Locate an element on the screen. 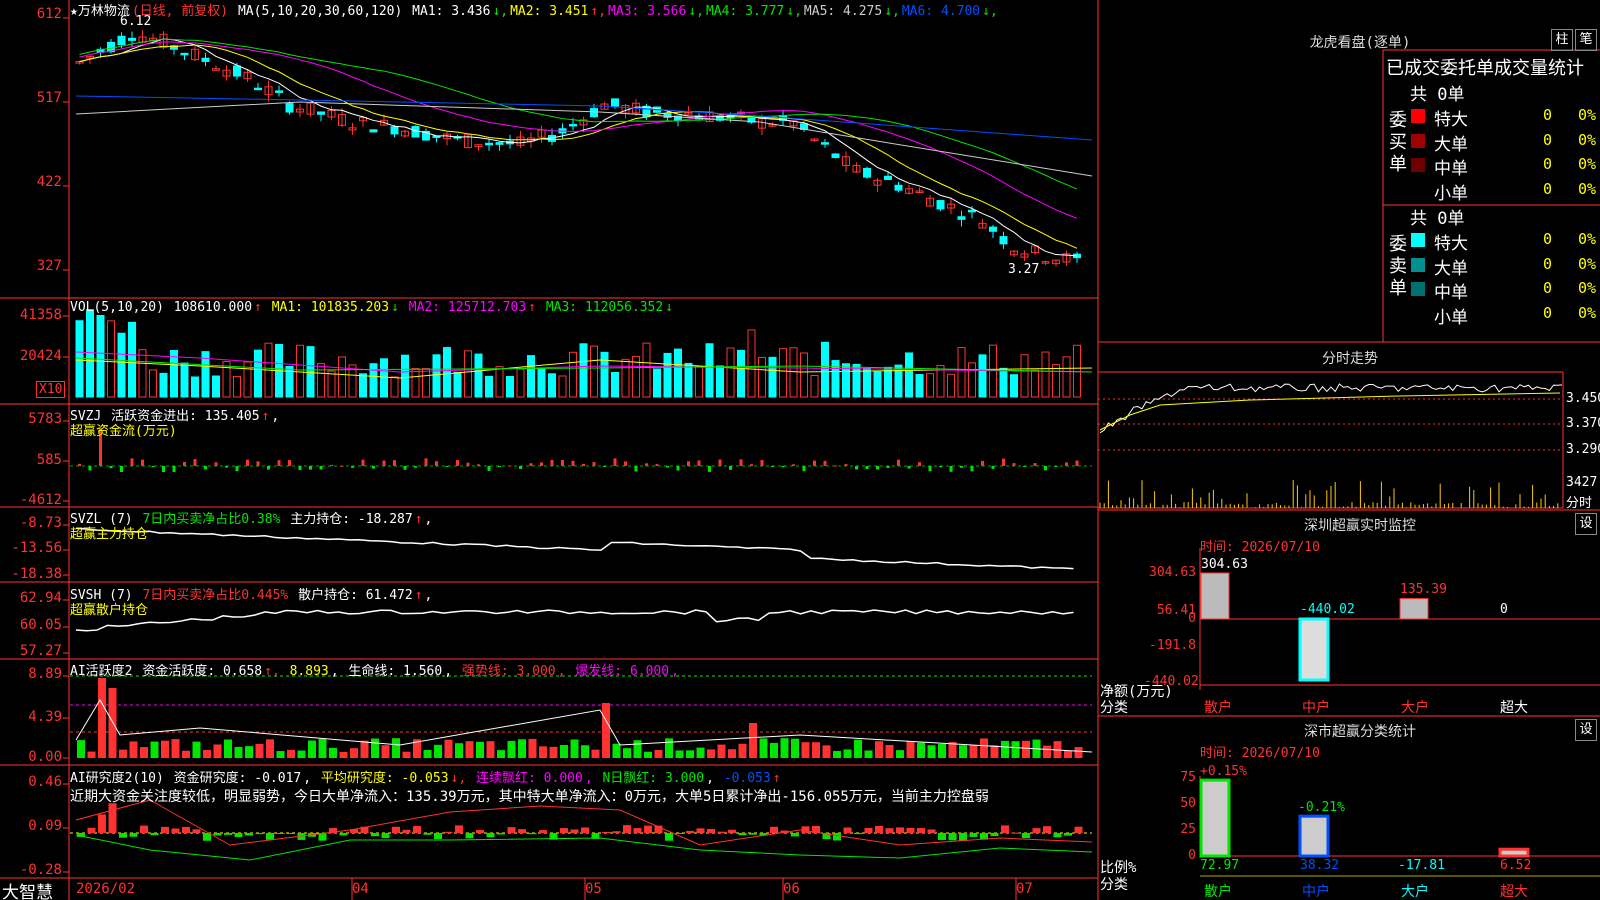 This screenshot has height=900, width=1600. sell-row-name: 特大 is located at coordinates (1451, 244).